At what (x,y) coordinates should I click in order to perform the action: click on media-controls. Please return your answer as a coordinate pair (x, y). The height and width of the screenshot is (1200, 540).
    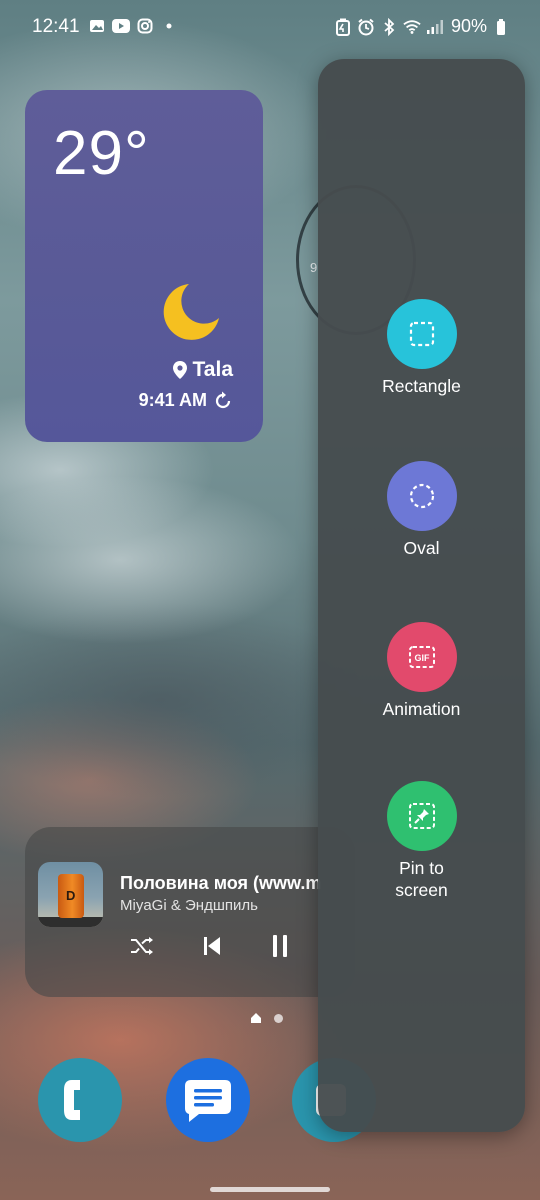
    Looking at the image, I should click on (215, 946).